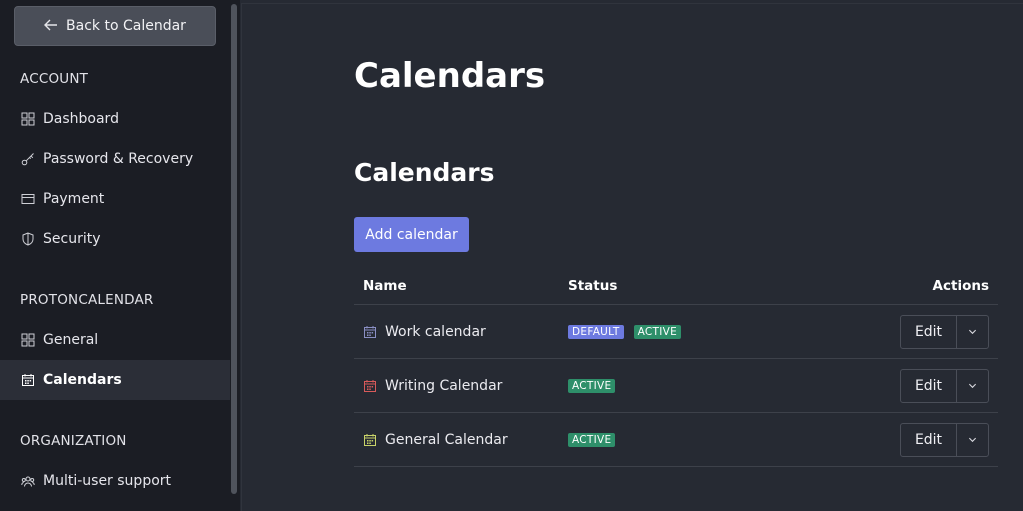  What do you see at coordinates (450, 76) in the screenshot?
I see `page-title: Calendars` at bounding box center [450, 76].